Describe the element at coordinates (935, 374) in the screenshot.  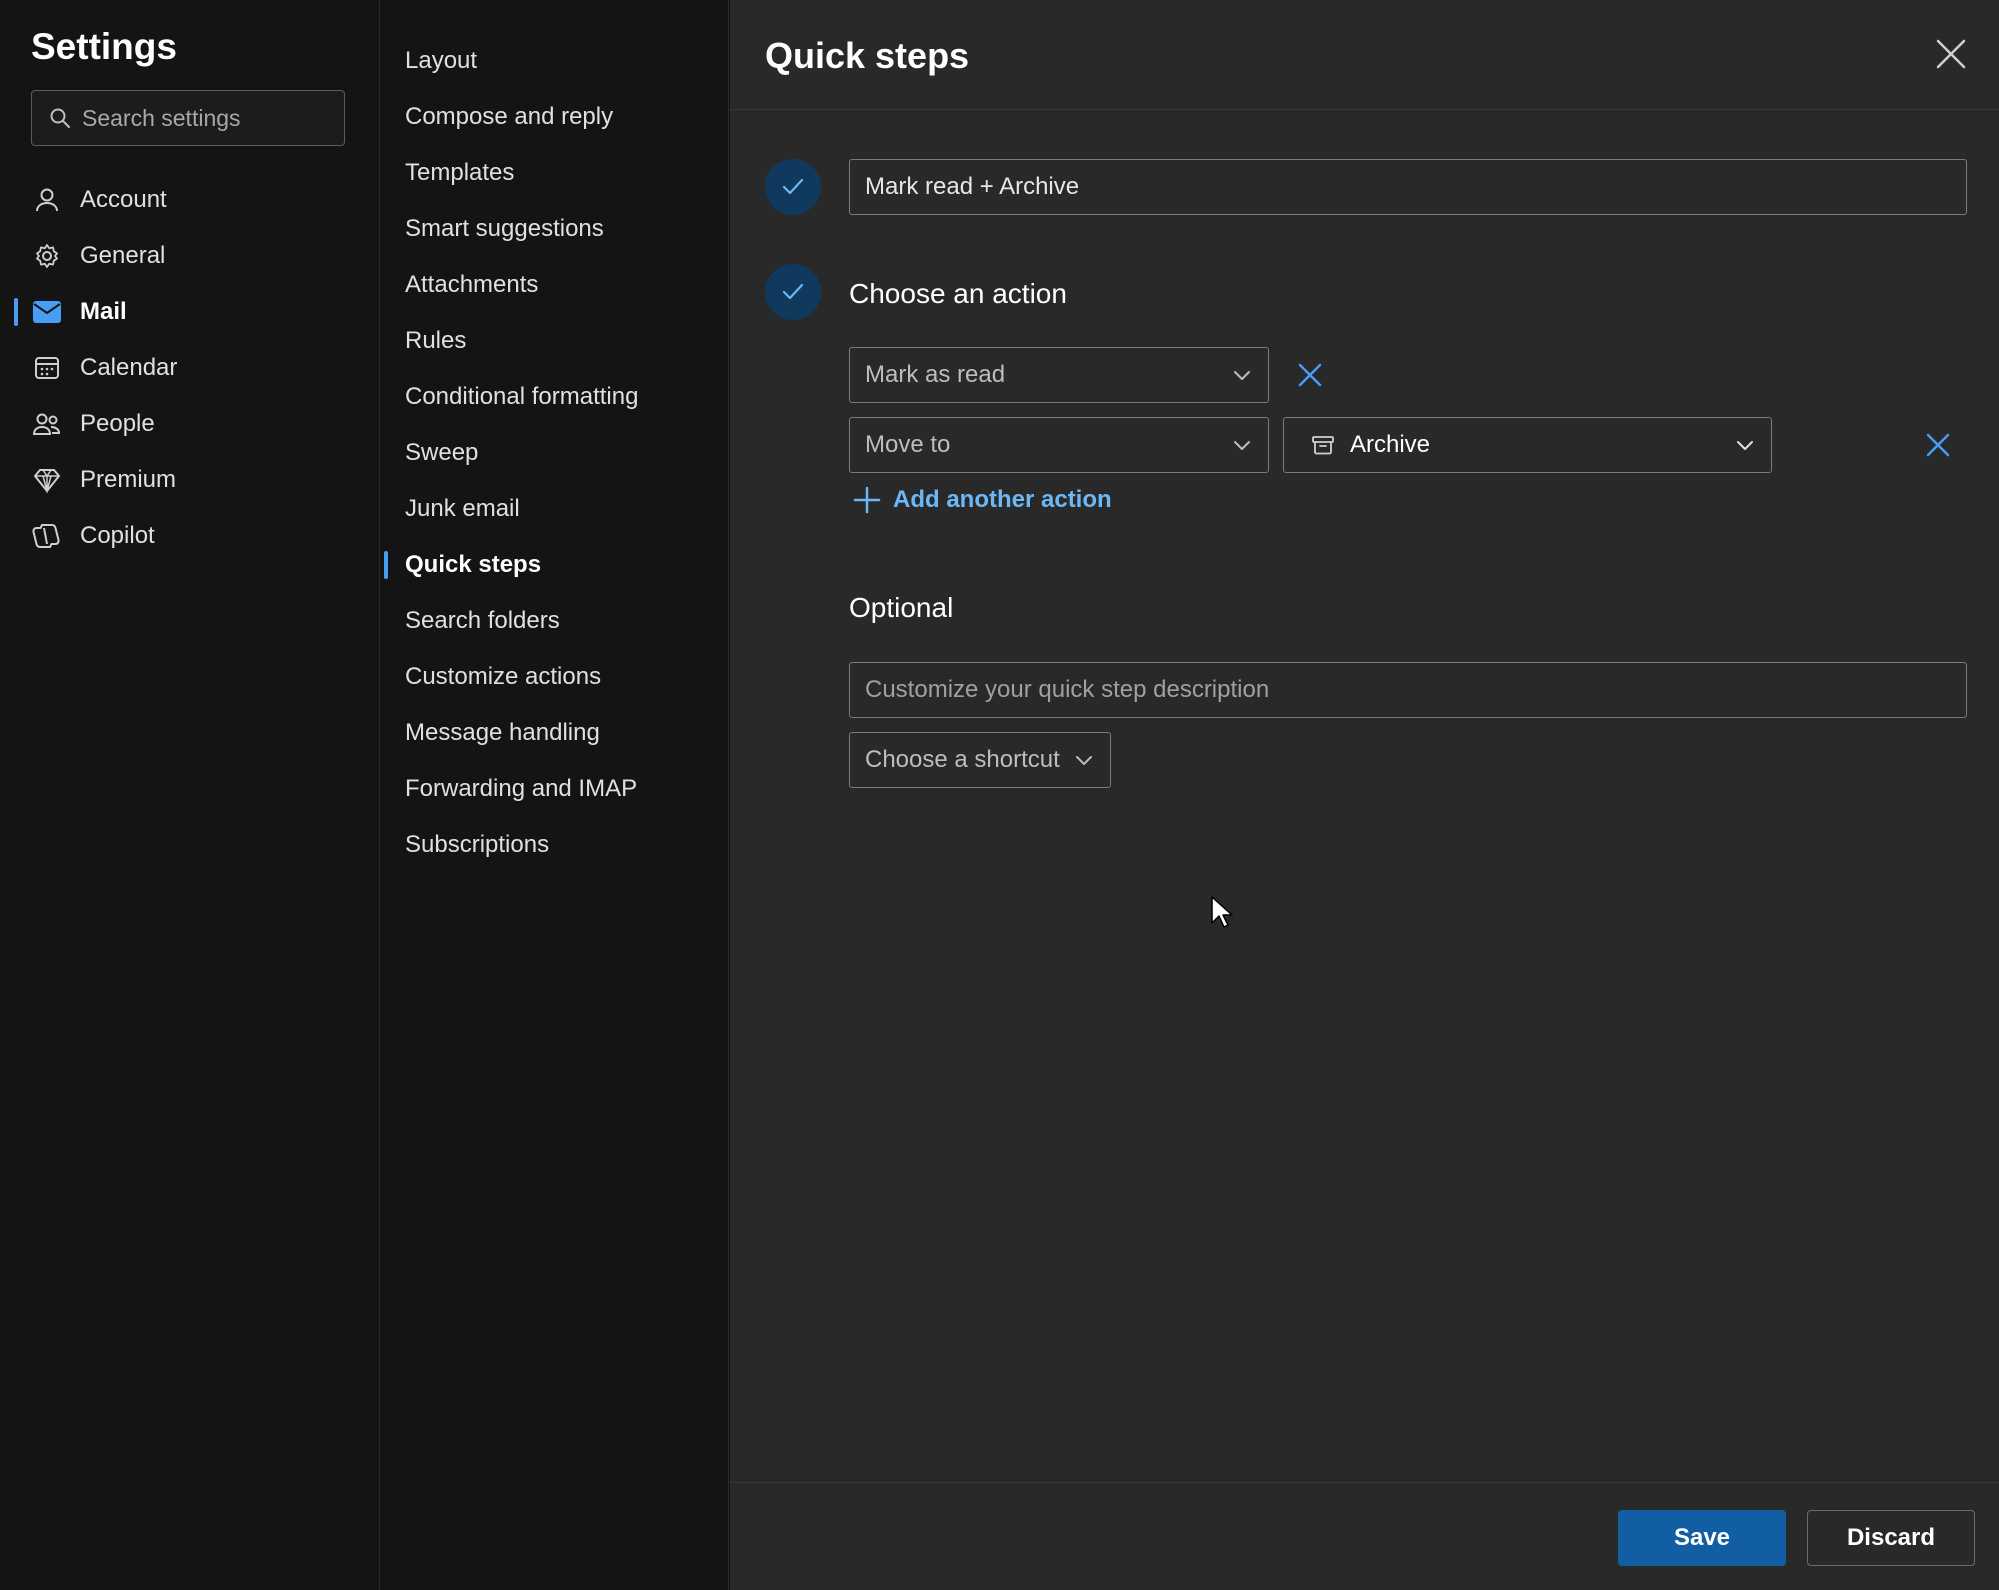
I see `action-1-value: Mark as read` at that location.